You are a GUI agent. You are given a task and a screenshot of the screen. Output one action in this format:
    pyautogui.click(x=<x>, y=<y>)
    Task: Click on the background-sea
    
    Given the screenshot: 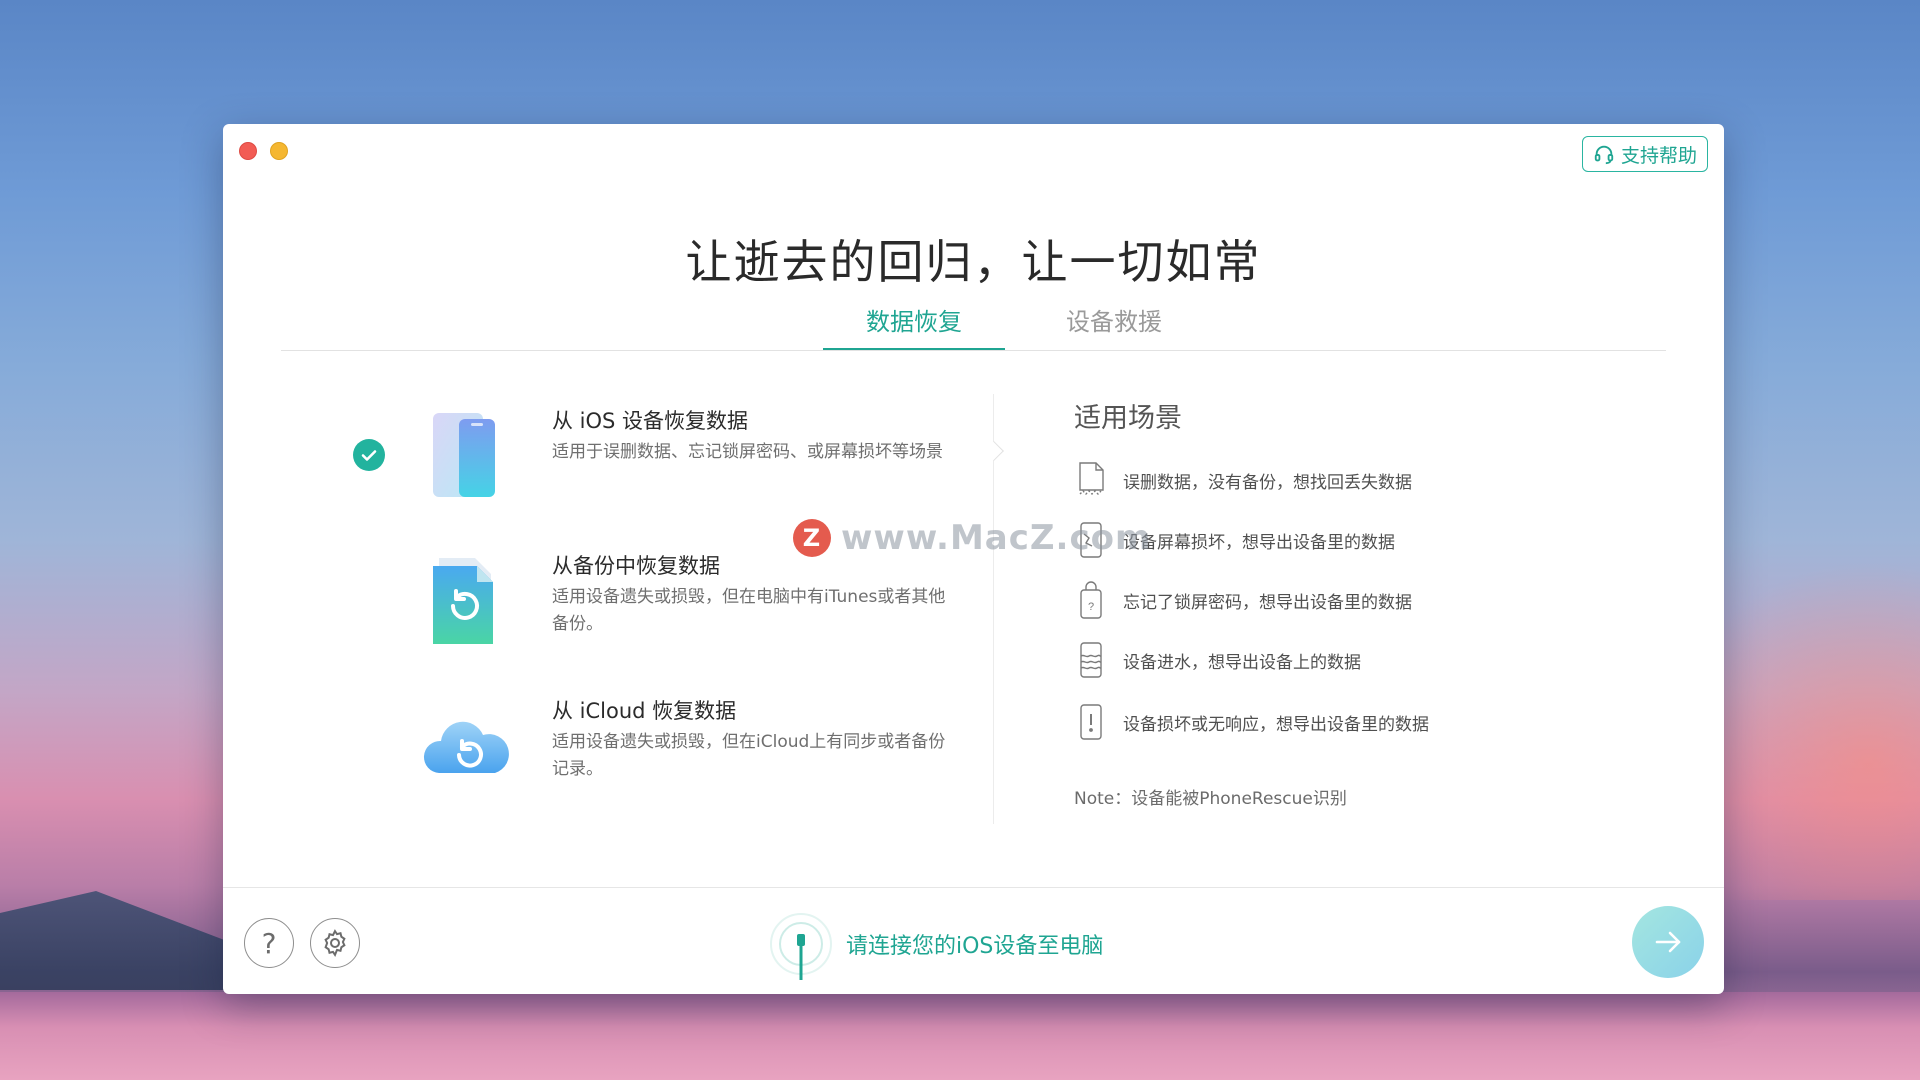 What is the action you would take?
    pyautogui.click(x=960, y=1036)
    